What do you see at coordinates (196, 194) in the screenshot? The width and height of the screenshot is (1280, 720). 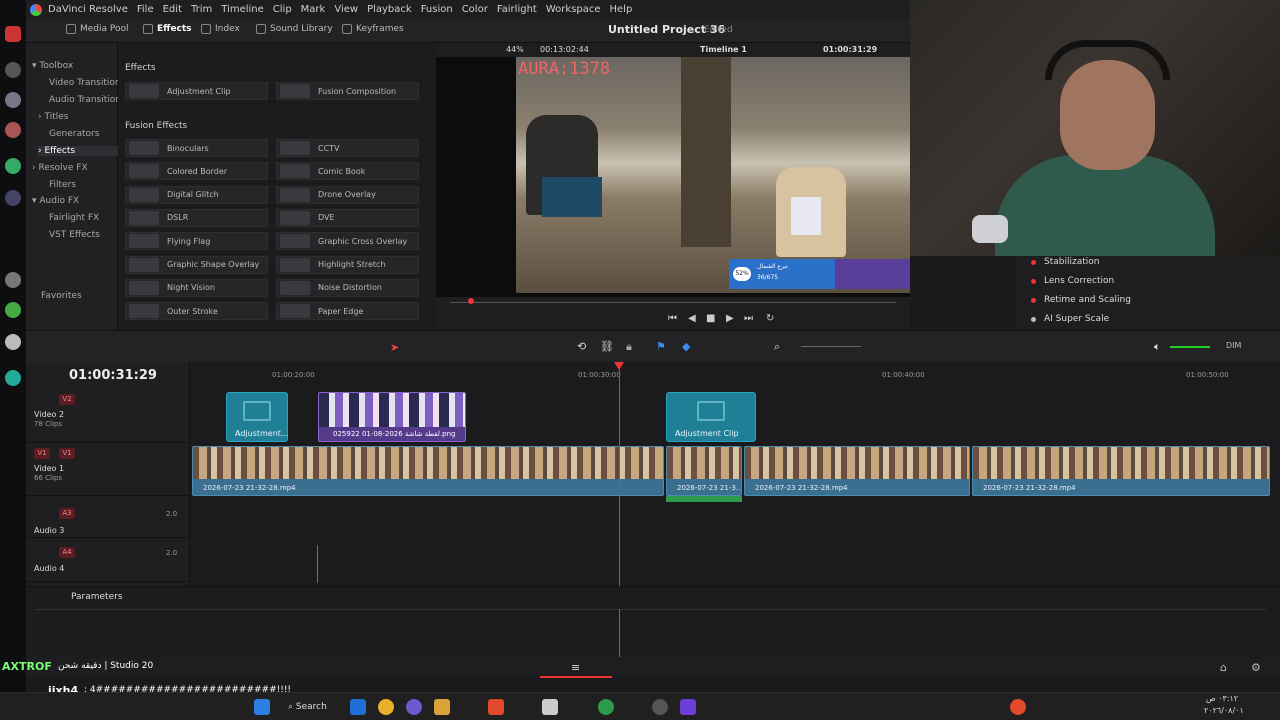 I see `fusion-effect-item: Digital Glitch` at bounding box center [196, 194].